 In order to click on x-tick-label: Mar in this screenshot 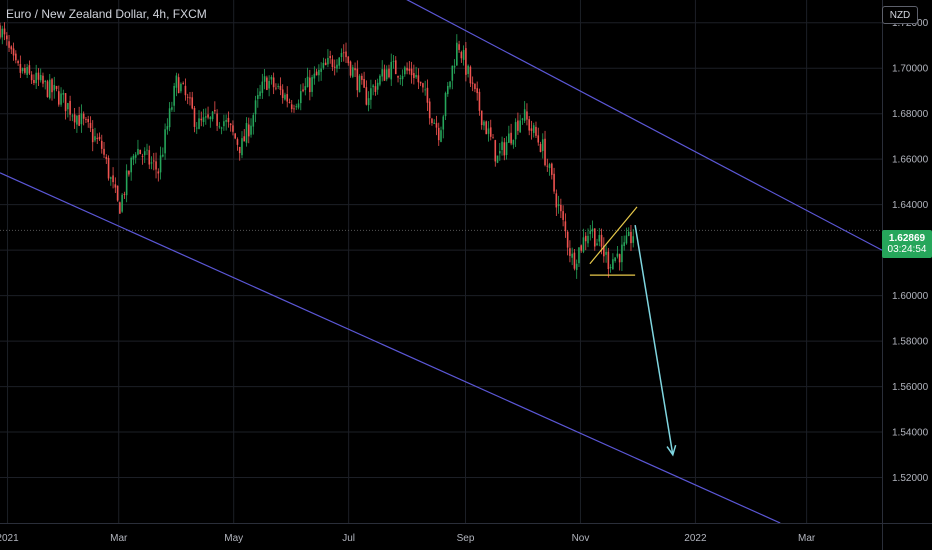, I will do `click(119, 538)`.